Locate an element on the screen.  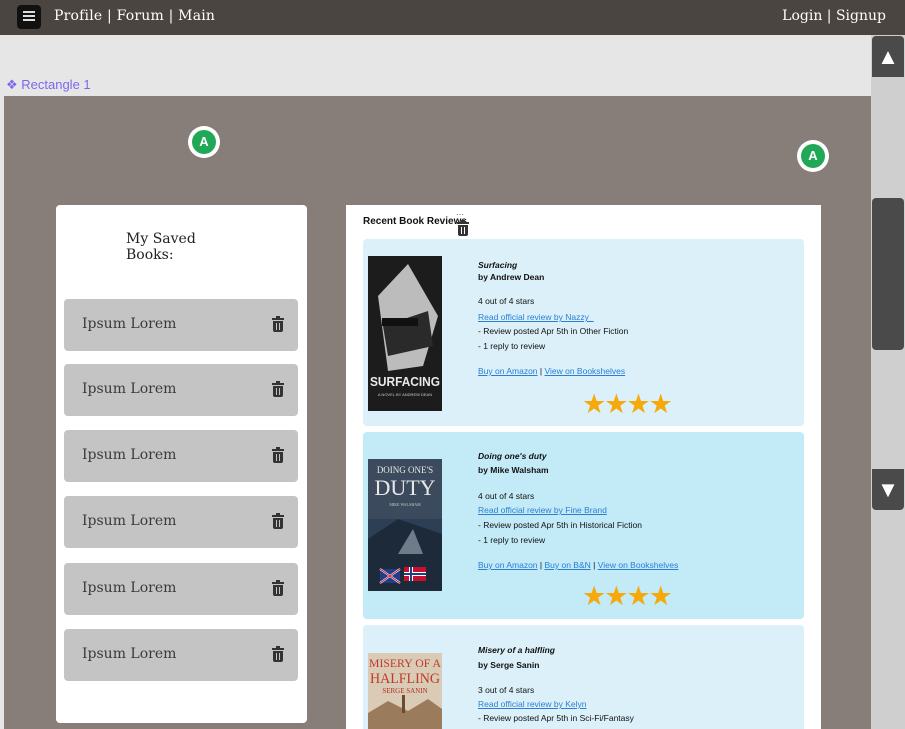
cover-title: DOING ONE'S is located at coordinates (405, 470).